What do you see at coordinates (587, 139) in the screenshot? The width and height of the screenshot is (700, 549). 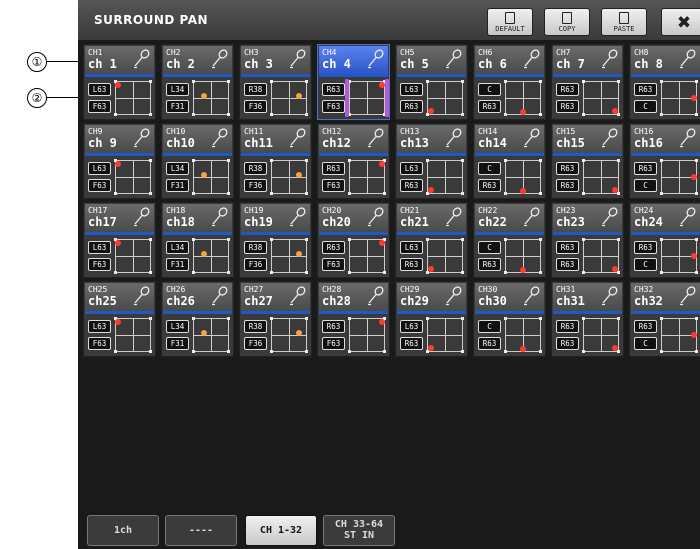 I see `channel-header: CH15 ch15` at bounding box center [587, 139].